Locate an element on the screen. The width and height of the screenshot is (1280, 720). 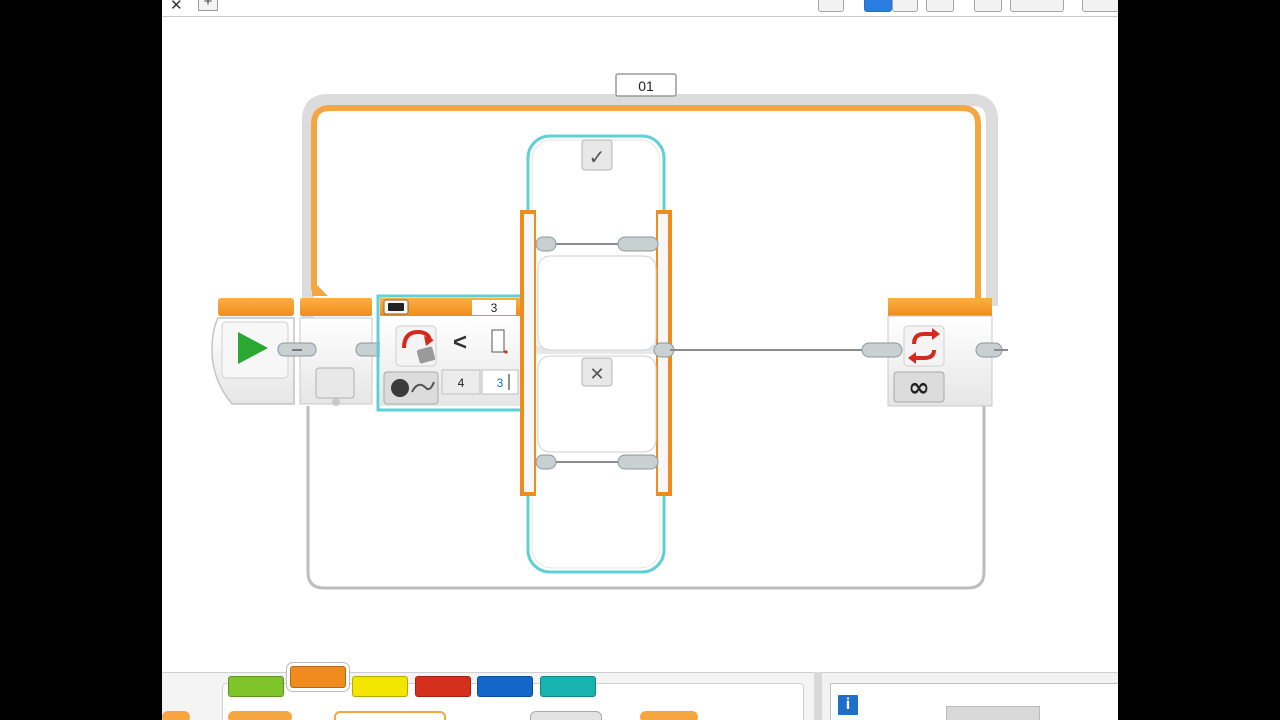
palette-tab-my-blocks is located at coordinates (568, 686).